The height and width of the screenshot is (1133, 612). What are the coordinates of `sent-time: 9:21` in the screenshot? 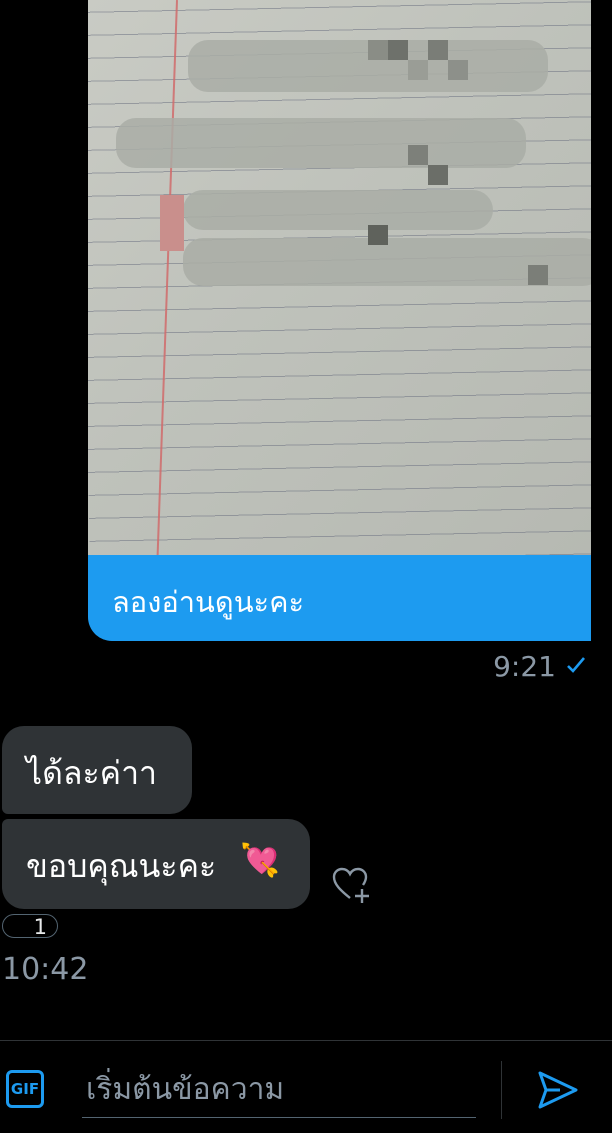 It's located at (524, 666).